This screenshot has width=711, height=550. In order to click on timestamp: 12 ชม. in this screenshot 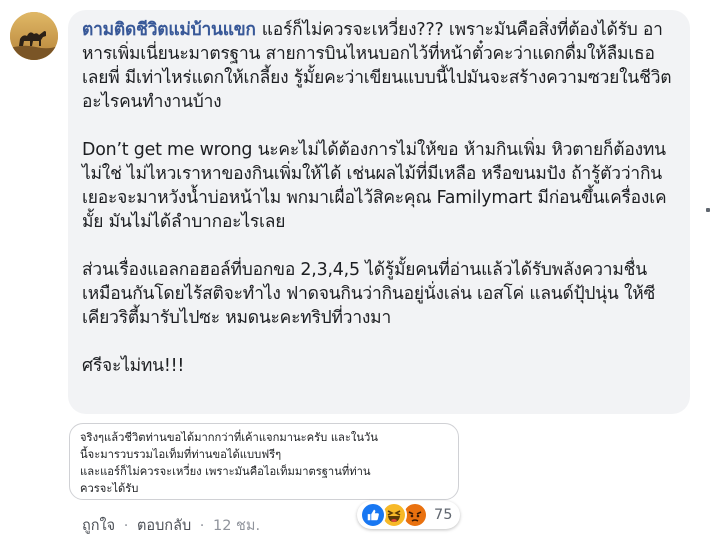, I will do `click(236, 526)`.